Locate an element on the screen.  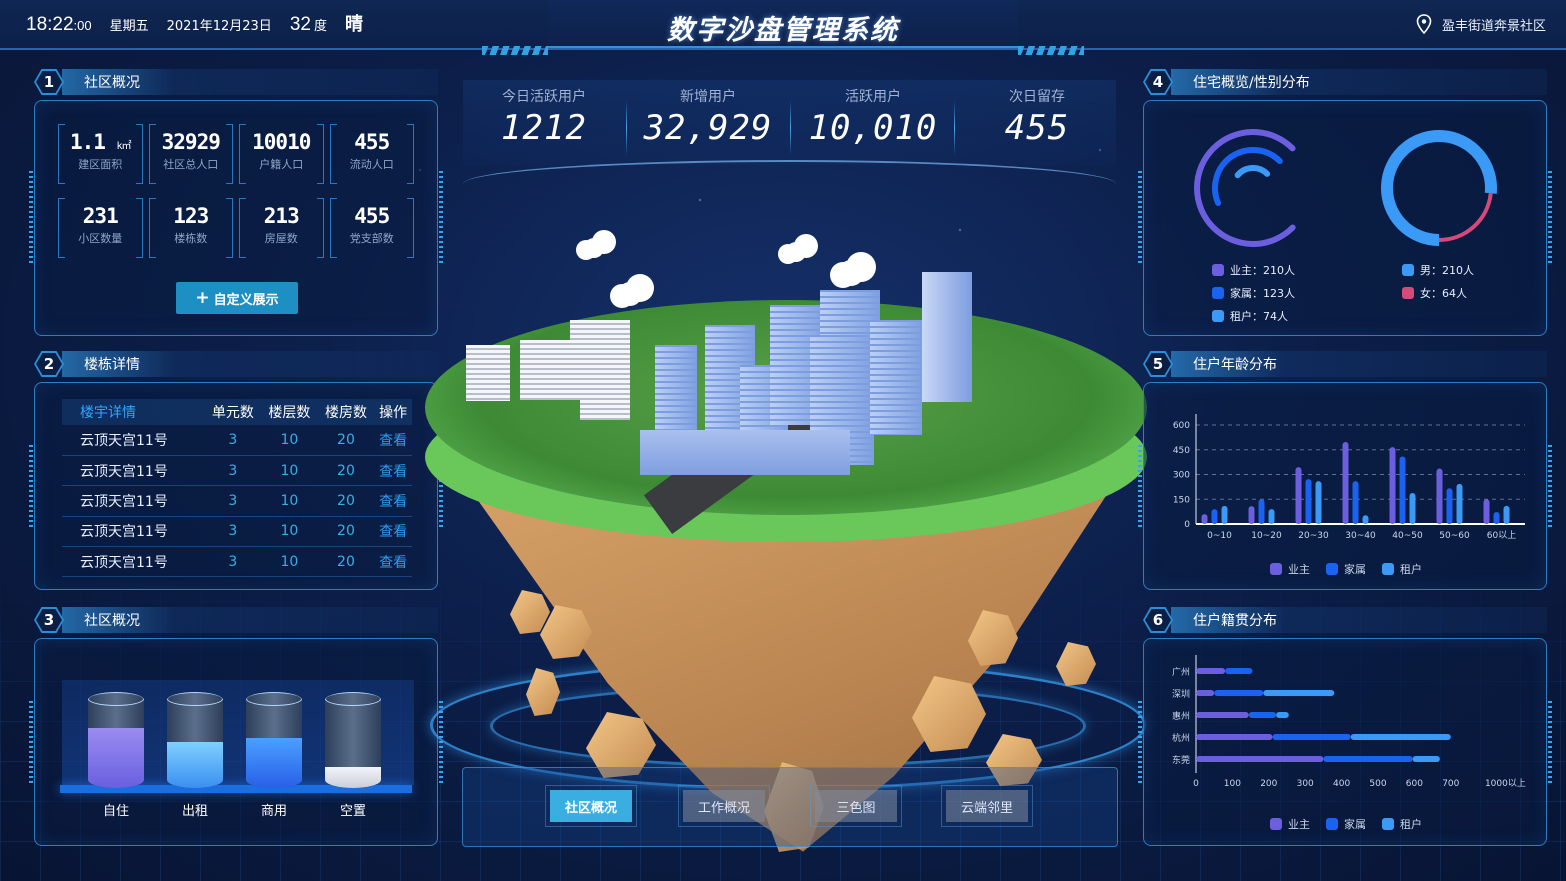
legend-item: 租户：74人 is located at coordinates (1250, 316).